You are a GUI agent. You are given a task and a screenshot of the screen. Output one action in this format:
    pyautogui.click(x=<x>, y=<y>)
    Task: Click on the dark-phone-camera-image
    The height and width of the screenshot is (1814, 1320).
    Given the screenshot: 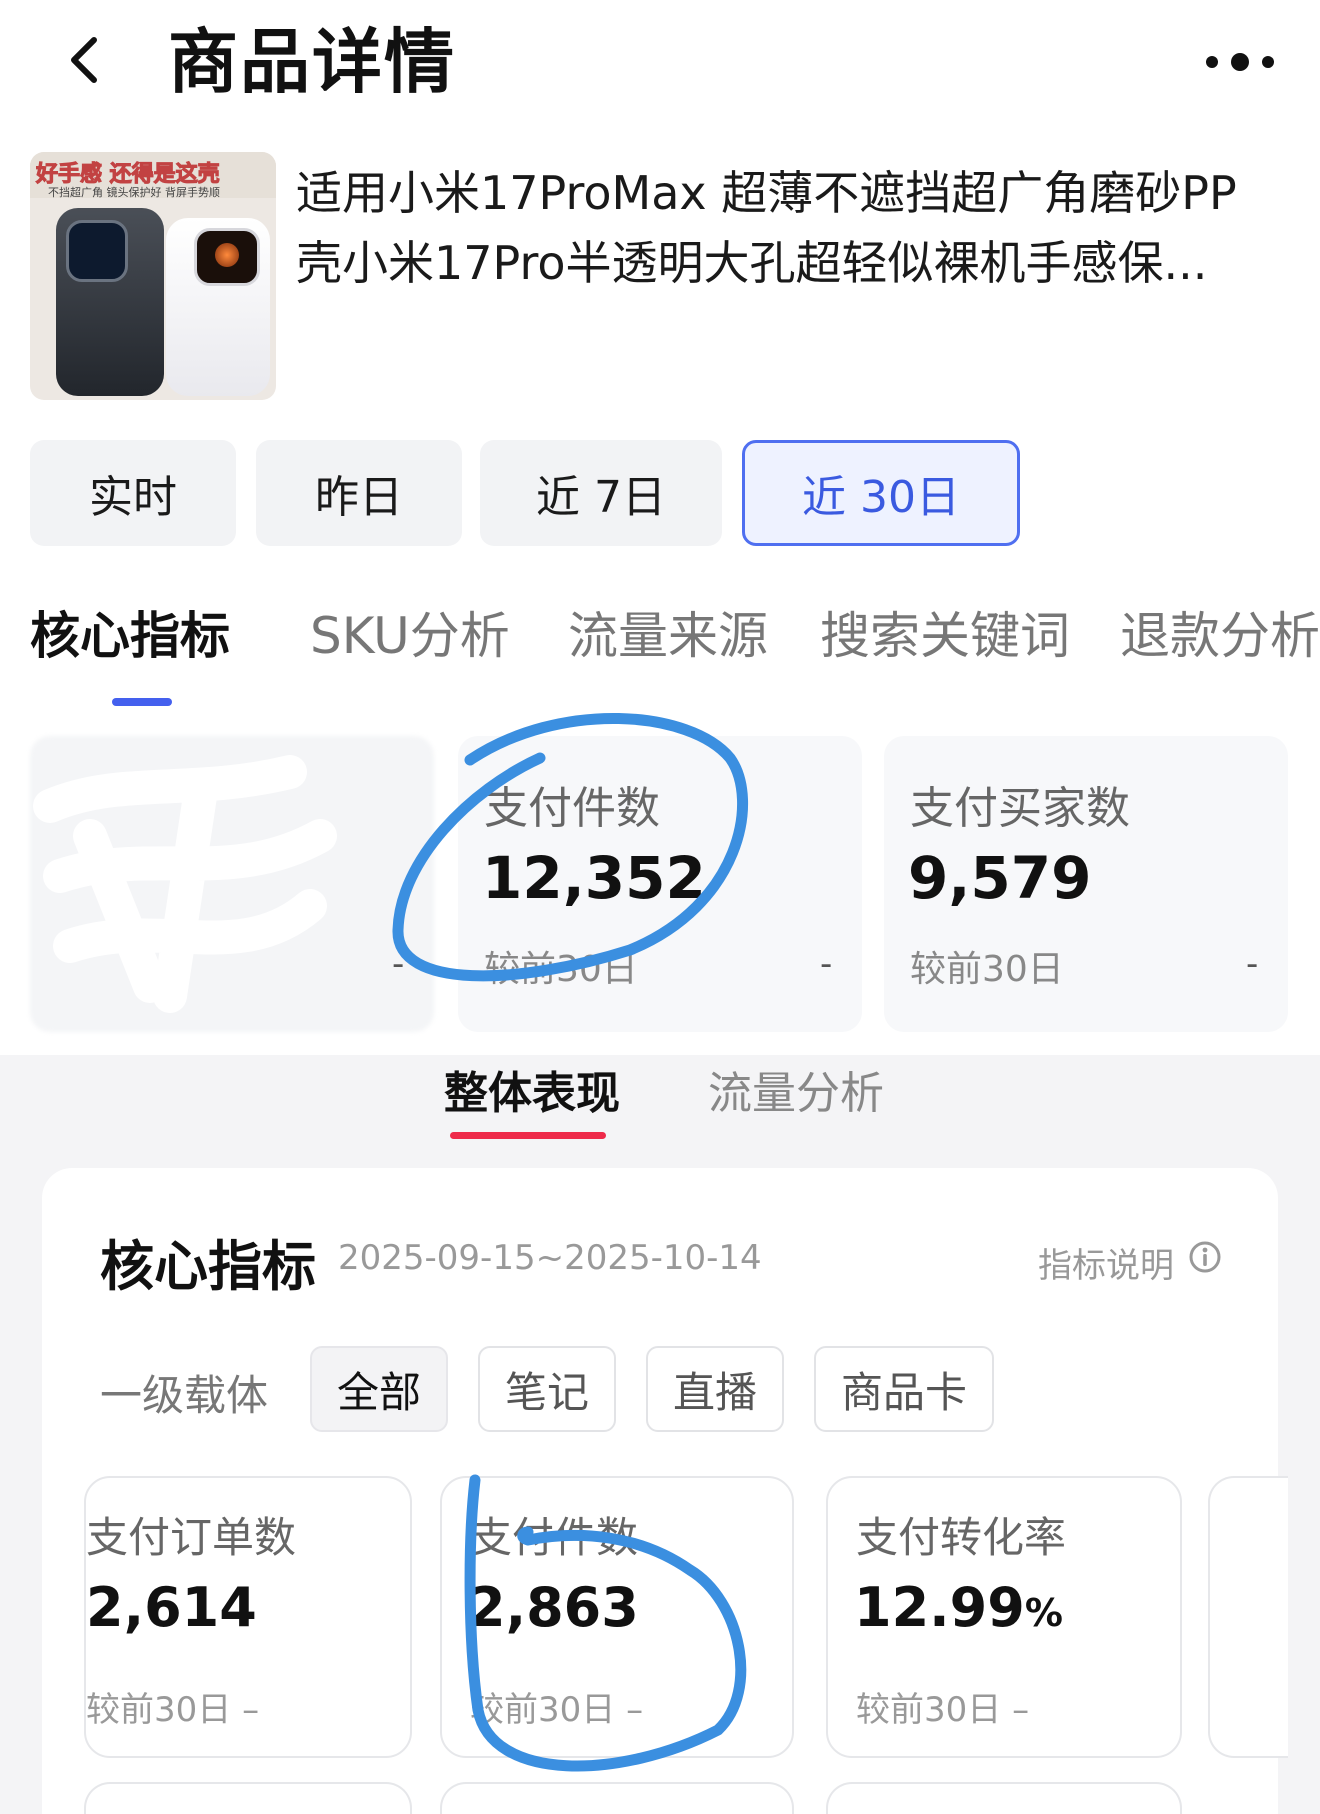 What is the action you would take?
    pyautogui.click(x=97, y=251)
    